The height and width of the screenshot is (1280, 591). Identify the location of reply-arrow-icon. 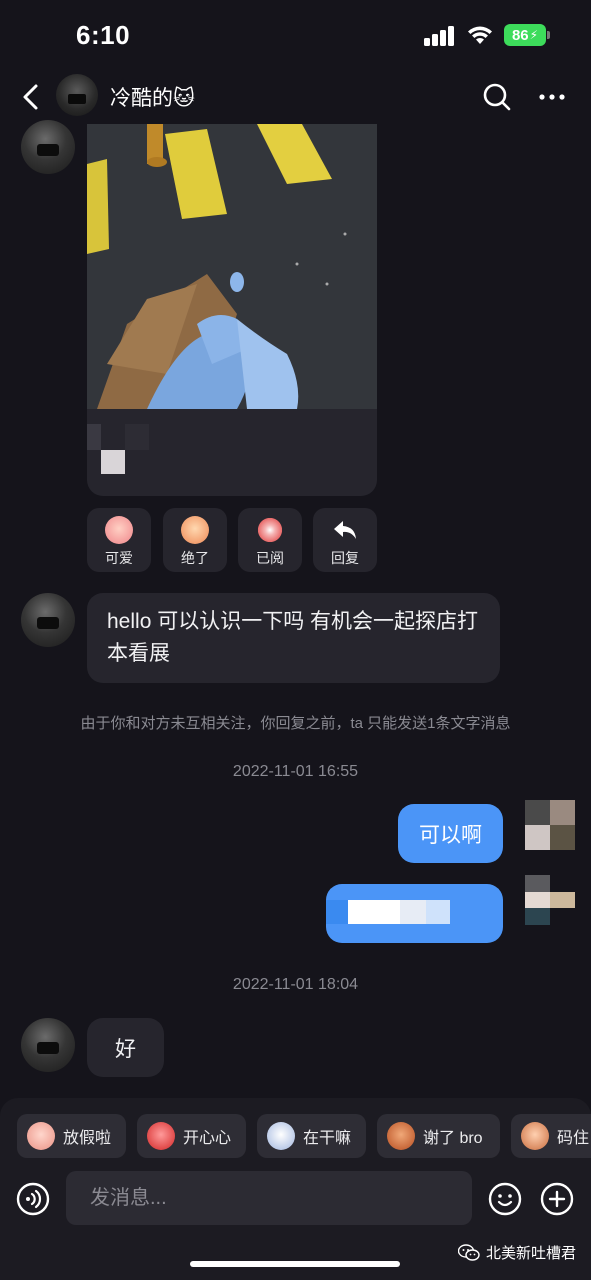
(345, 530).